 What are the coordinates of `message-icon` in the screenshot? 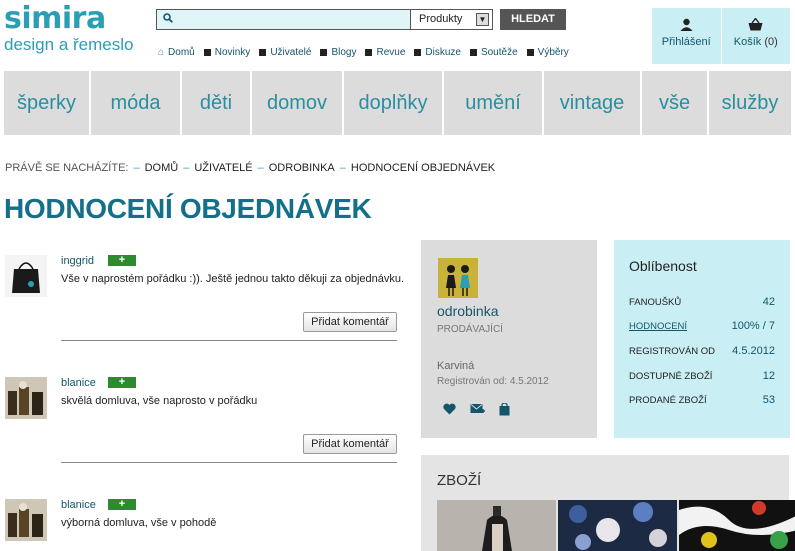 It's located at (477, 409).